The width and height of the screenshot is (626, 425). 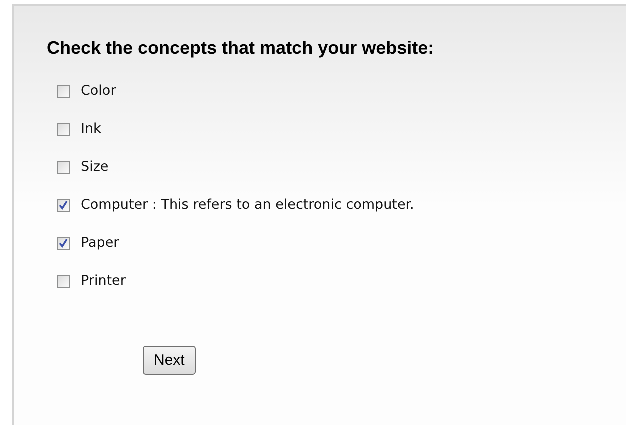 I want to click on checkbox-label: Paper, so click(x=100, y=243).